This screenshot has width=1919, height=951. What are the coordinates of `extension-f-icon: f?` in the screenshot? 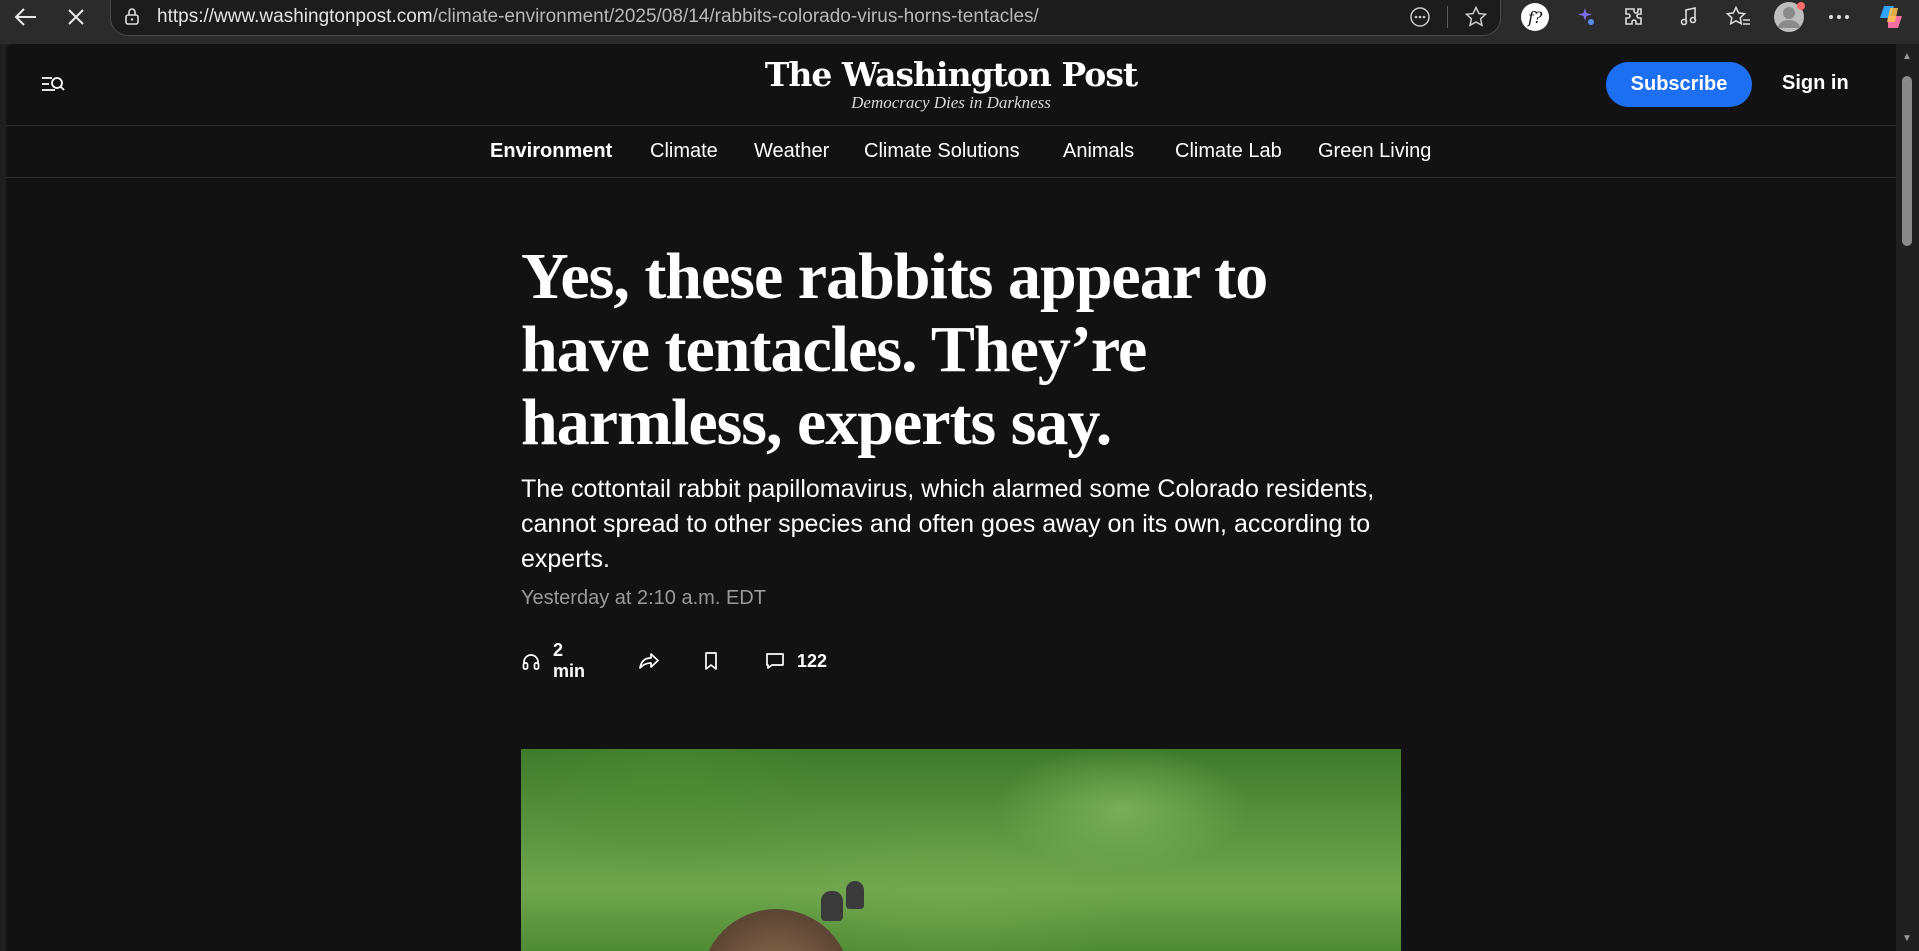 It's located at (1535, 17).